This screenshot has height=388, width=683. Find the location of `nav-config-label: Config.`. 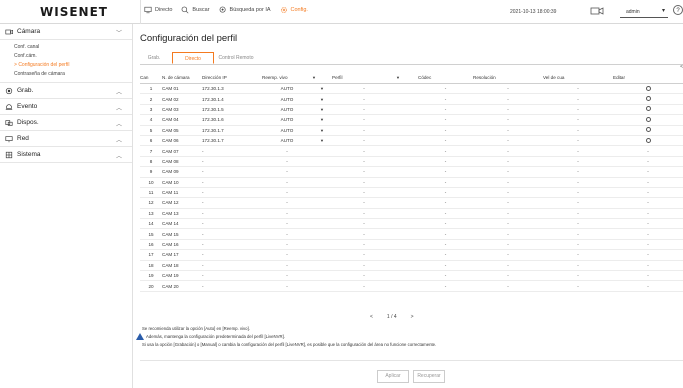

nav-config-label: Config. is located at coordinates (299, 10).